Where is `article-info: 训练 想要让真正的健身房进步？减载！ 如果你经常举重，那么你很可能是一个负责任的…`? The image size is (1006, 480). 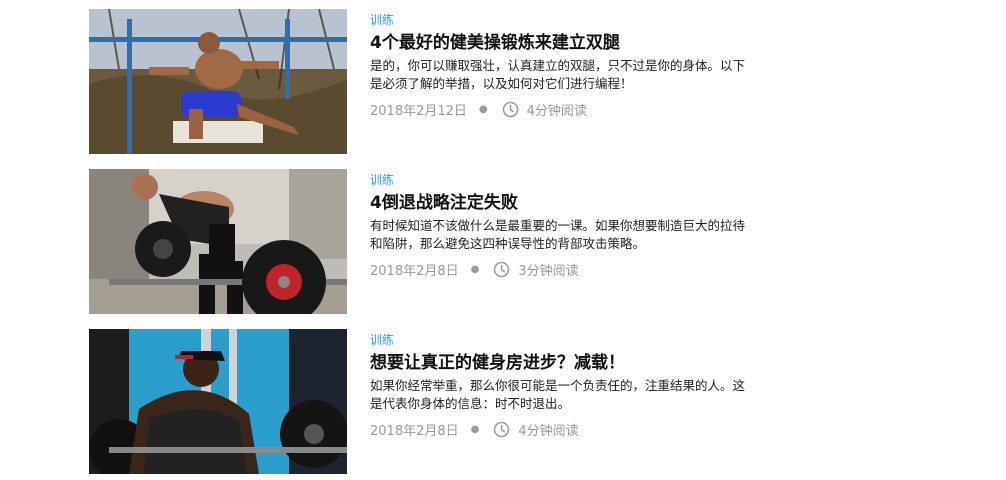
article-info: 训练 想要让真正的健身房进步？减载！ 如果你经常举重，那么你很可能是一个负责任的… is located at coordinates (560, 384).